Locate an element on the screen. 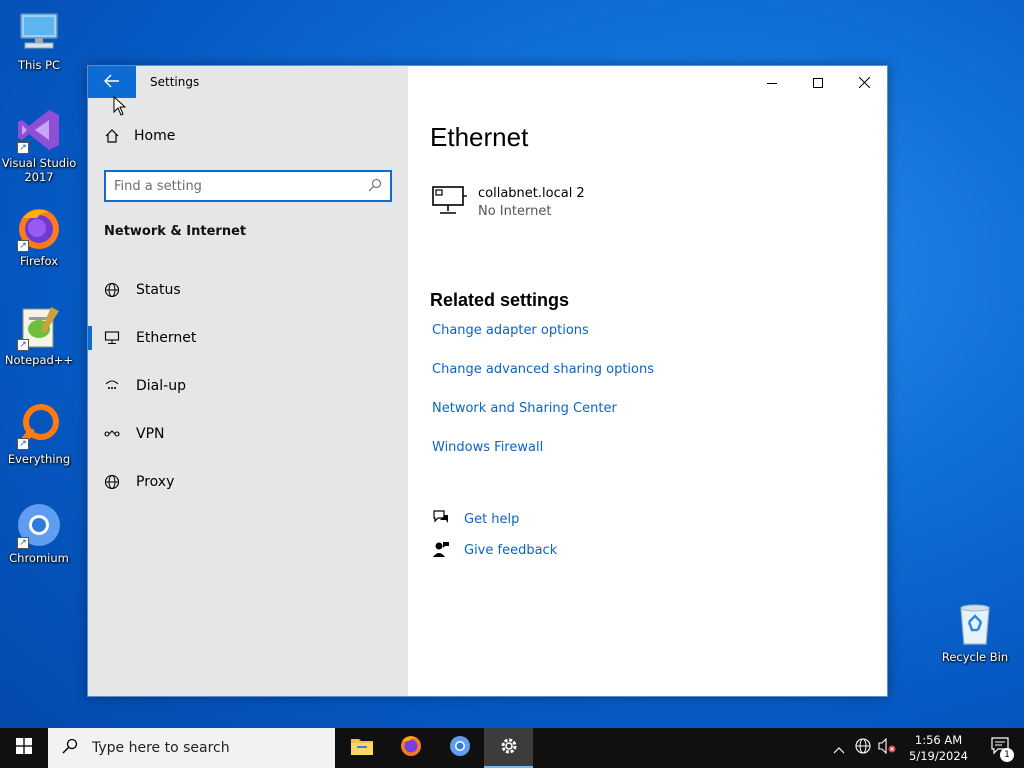 This screenshot has width=1024, height=768. desktop-icon-chromium: ↗ Chromium is located at coordinates (39, 533).